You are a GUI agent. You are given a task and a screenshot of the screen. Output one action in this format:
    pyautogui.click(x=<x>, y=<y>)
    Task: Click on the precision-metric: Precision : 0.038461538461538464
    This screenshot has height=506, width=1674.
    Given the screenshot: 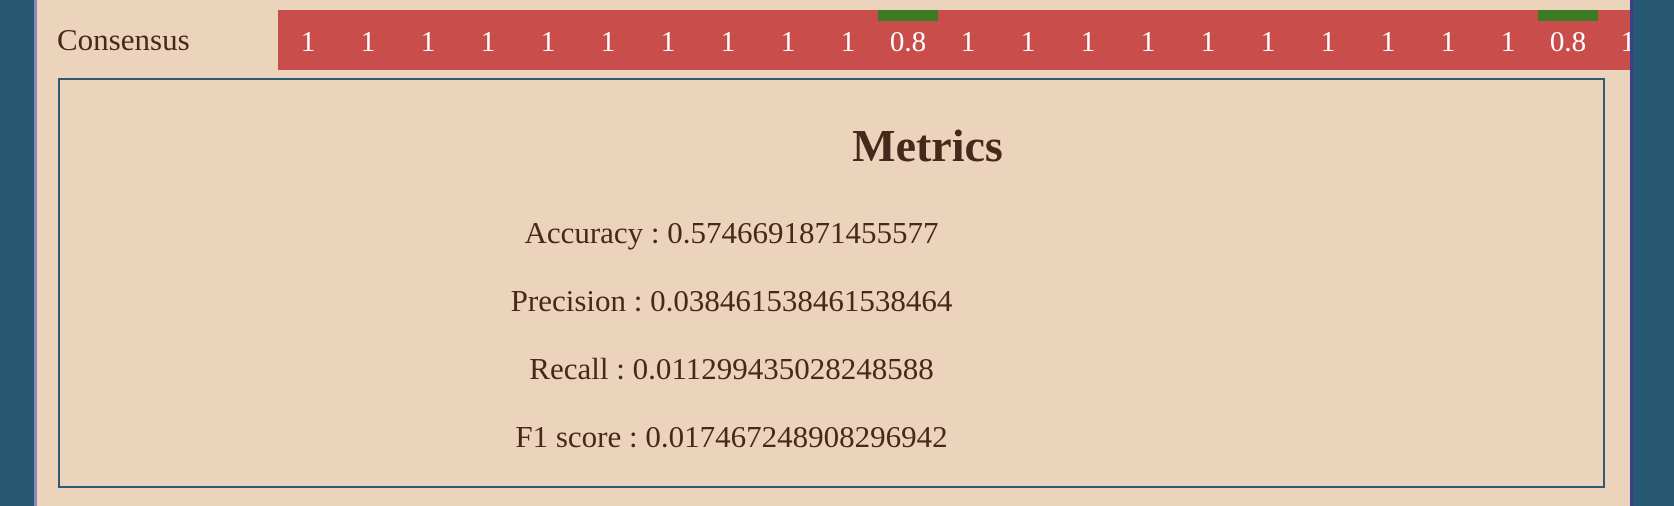 What is the action you would take?
    pyautogui.click(x=731, y=300)
    